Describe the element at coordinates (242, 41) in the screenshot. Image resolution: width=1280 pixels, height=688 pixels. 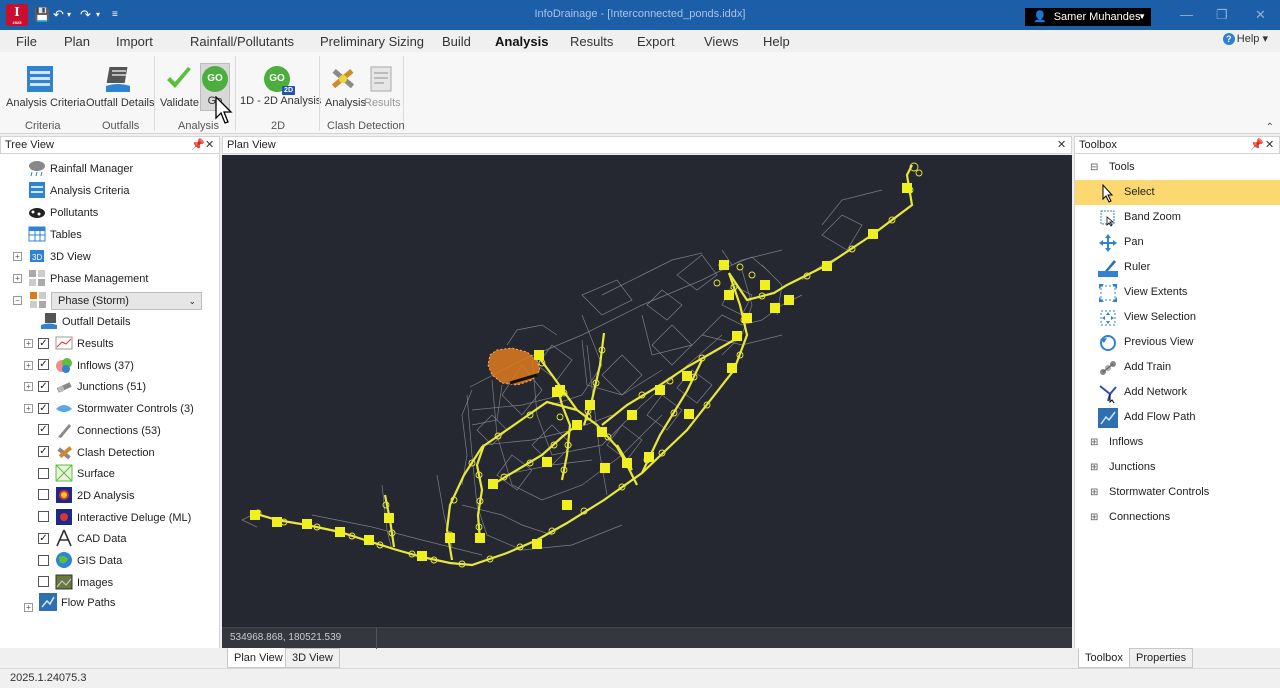
I see `tab-rainfall-pollutants: Rainfall/Pollutants` at that location.